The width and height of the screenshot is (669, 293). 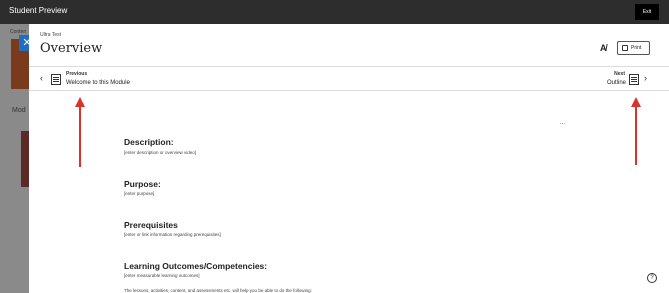 I want to click on outcomes-text: [enter measurable learning outcomes], so click(x=162, y=275).